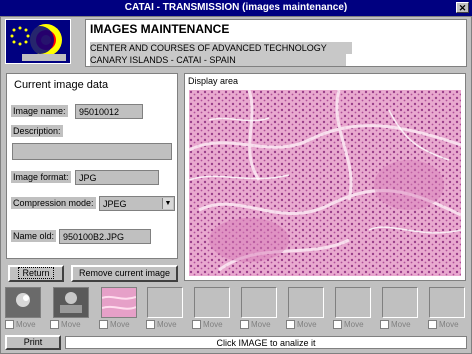 This screenshot has height=354, width=472. What do you see at coordinates (39, 111) in the screenshot?
I see `image-name-label: Image name:` at bounding box center [39, 111].